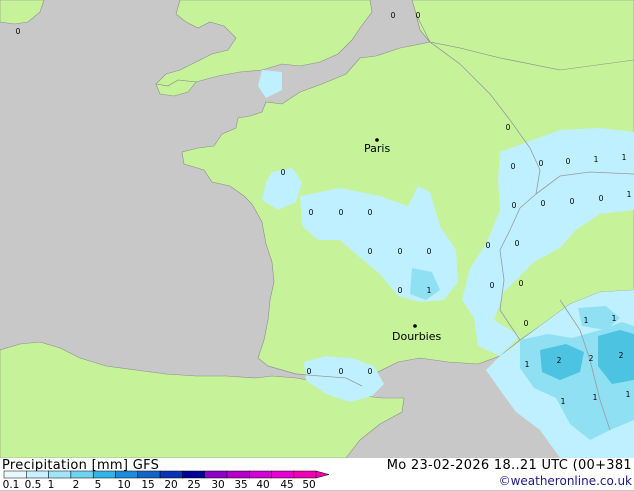 The height and width of the screenshot is (491, 634). I want to click on scale-tick-label: 20, so click(171, 485).